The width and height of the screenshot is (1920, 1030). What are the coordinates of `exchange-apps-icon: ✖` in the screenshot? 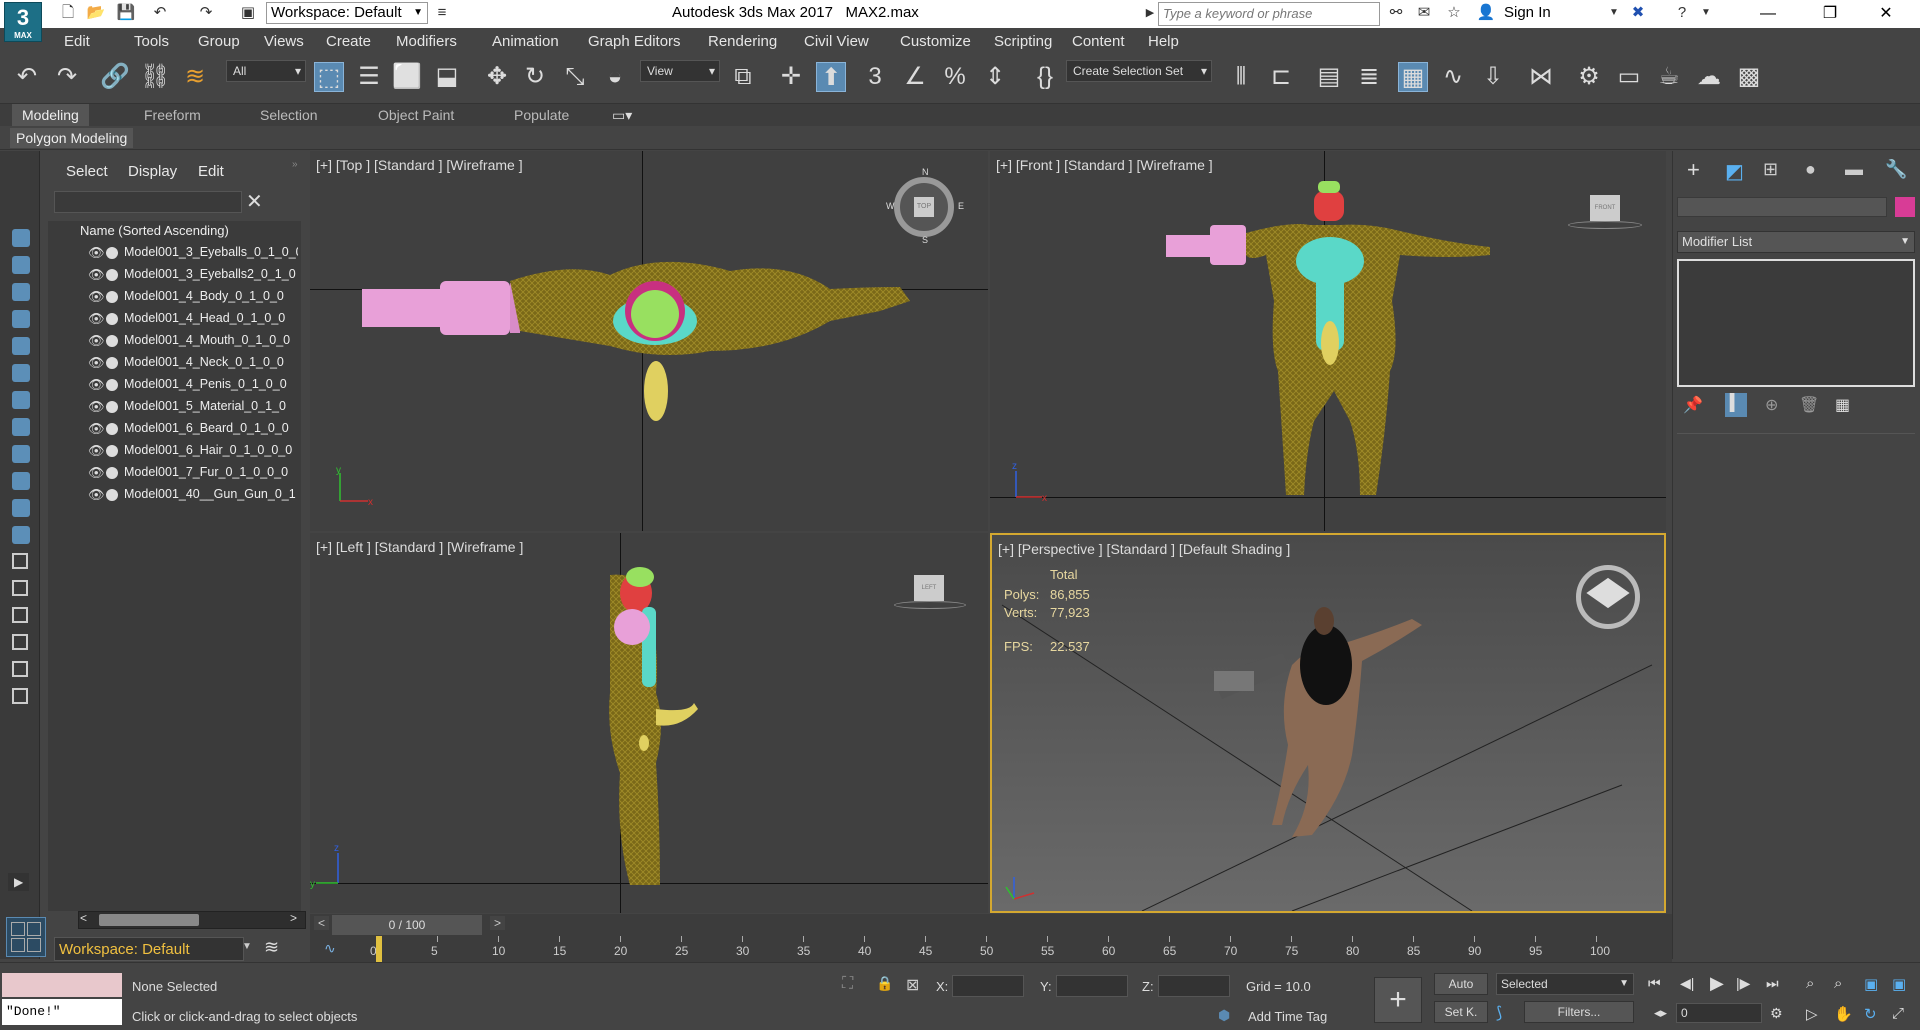 It's located at (1638, 13).